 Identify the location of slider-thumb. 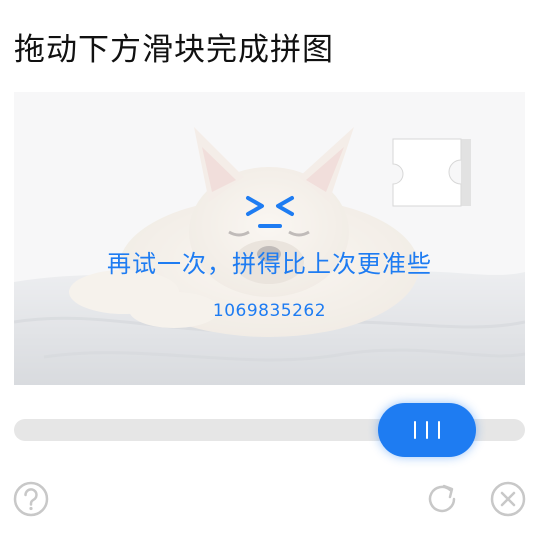
(427, 430).